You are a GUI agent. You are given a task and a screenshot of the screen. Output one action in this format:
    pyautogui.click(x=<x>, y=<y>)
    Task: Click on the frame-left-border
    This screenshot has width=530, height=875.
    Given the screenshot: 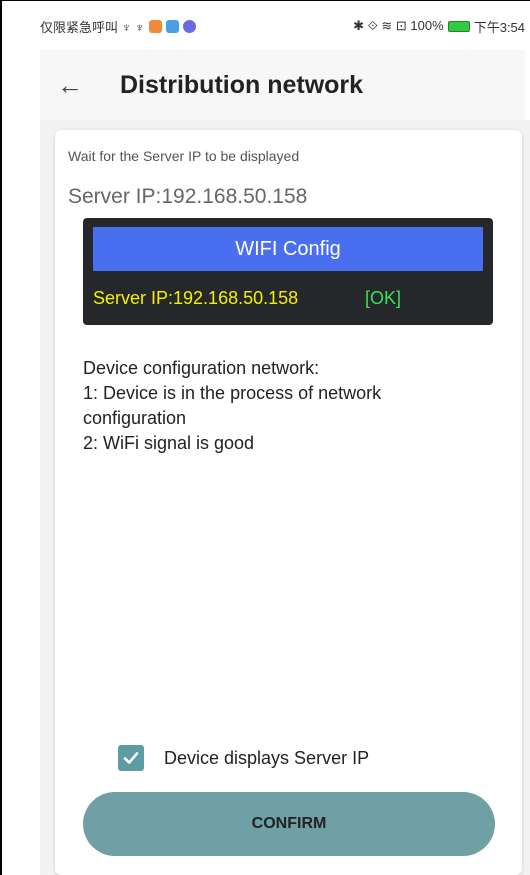 What is the action you would take?
    pyautogui.click(x=1, y=437)
    